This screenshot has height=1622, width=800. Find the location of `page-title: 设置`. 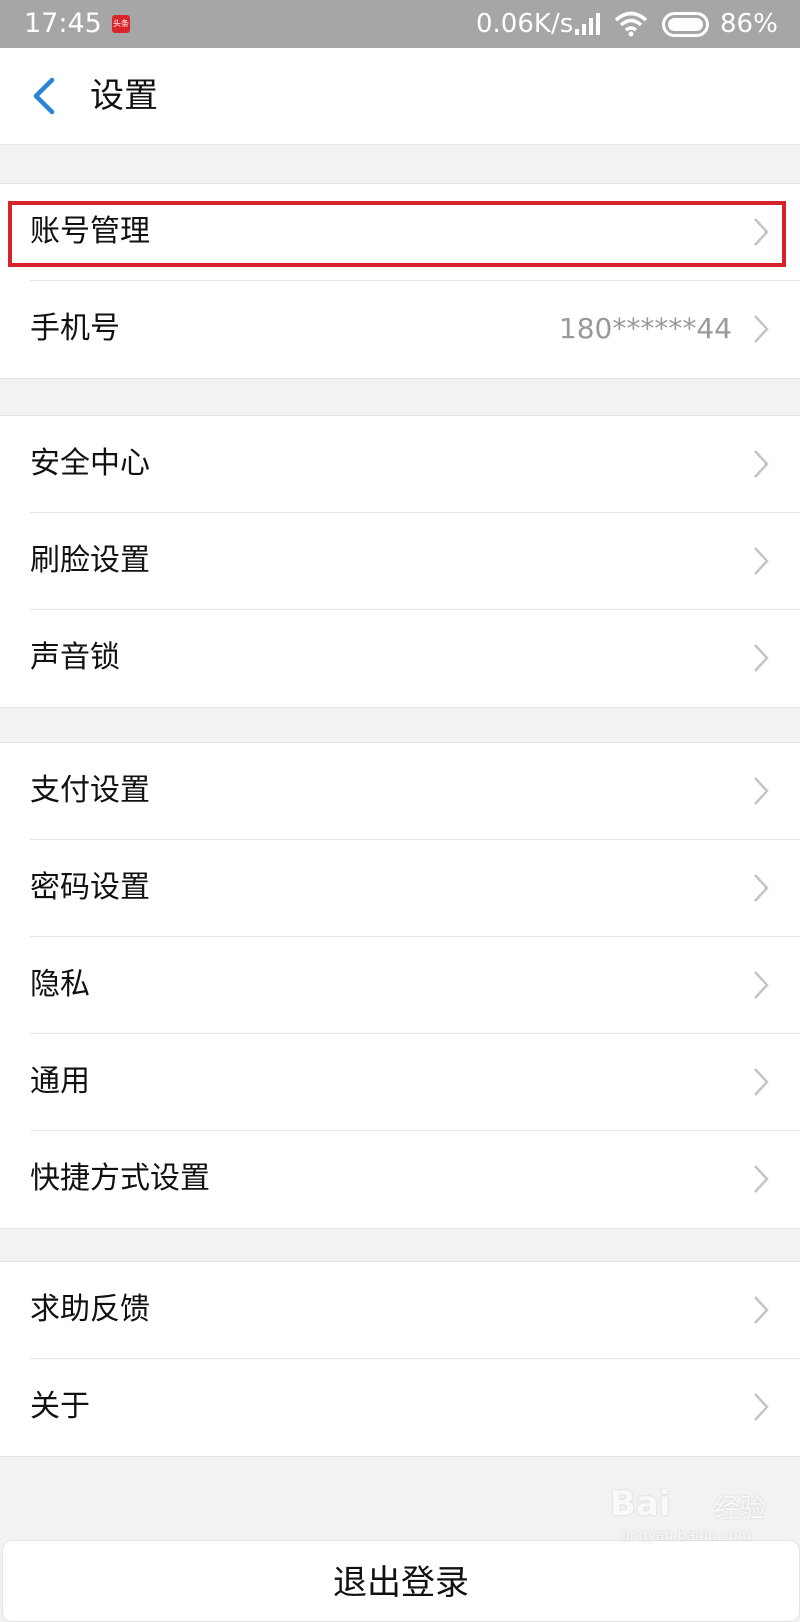

page-title: 设置 is located at coordinates (124, 96).